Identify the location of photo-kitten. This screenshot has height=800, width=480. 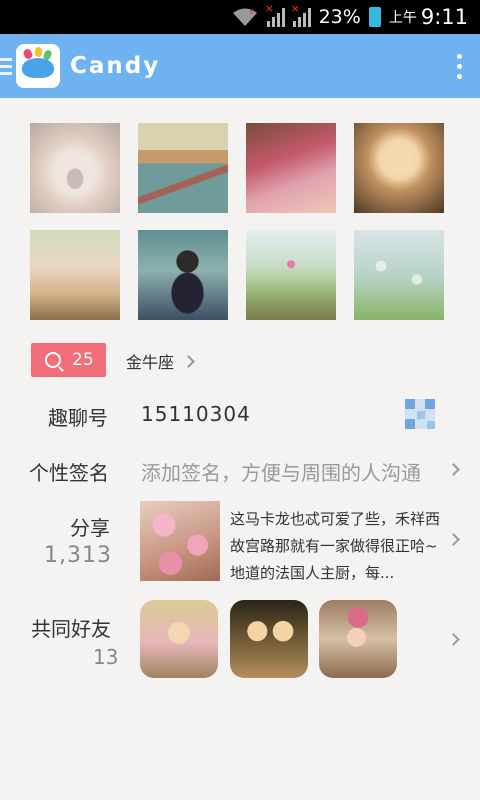
(75, 168).